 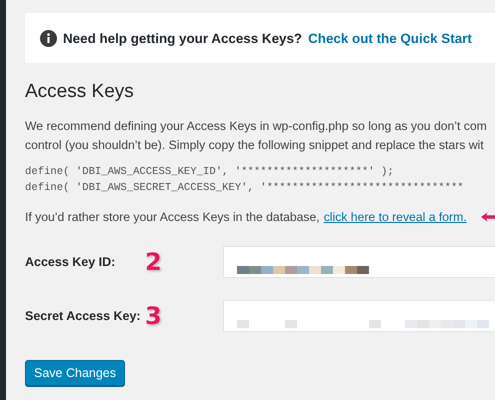 What do you see at coordinates (80, 92) in the screenshot?
I see `section-heading: Access Keys` at bounding box center [80, 92].